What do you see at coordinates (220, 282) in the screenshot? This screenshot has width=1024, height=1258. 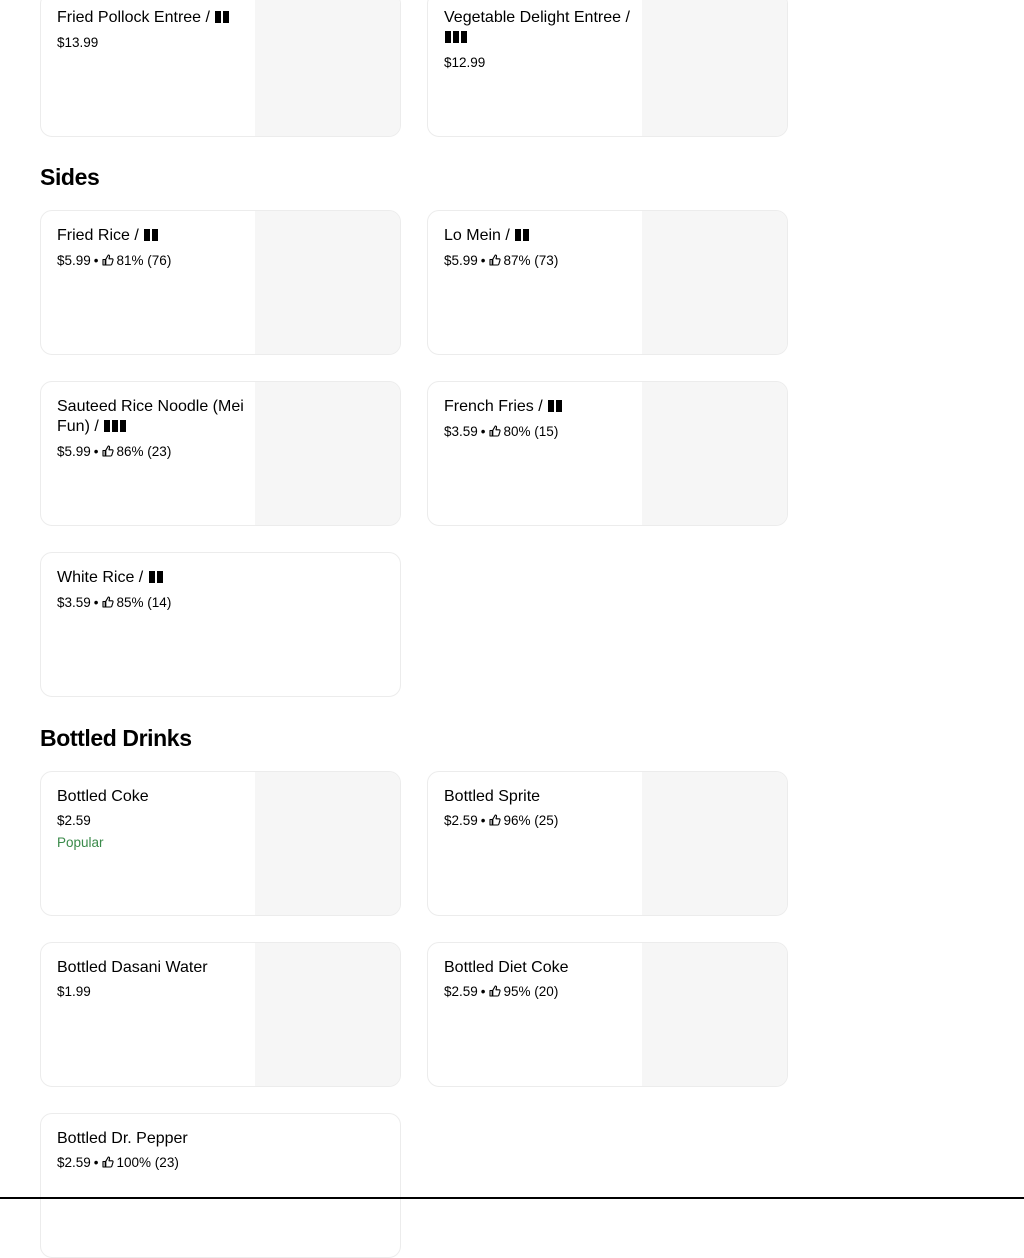 I see `menu-item-card: Fried Rice / $5.99 • 81% (76)` at bounding box center [220, 282].